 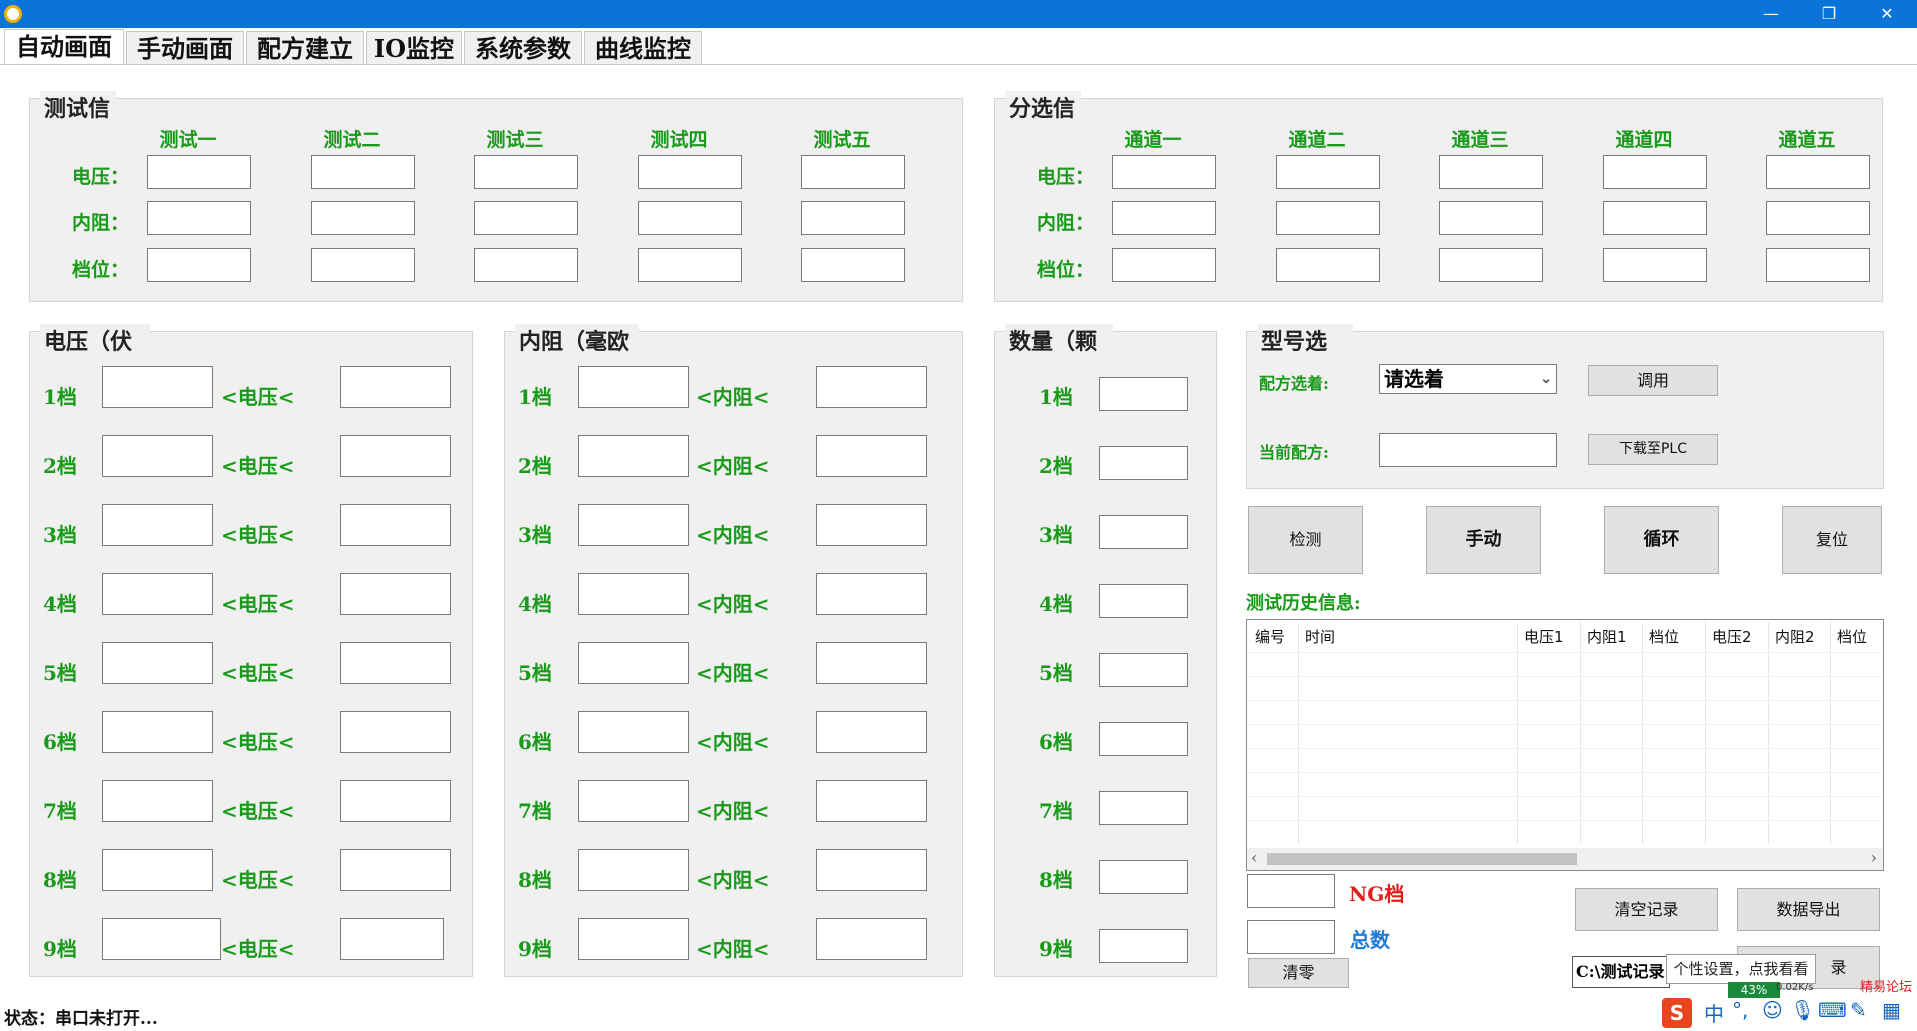 I want to click on call-button: 调用, so click(x=1653, y=380).